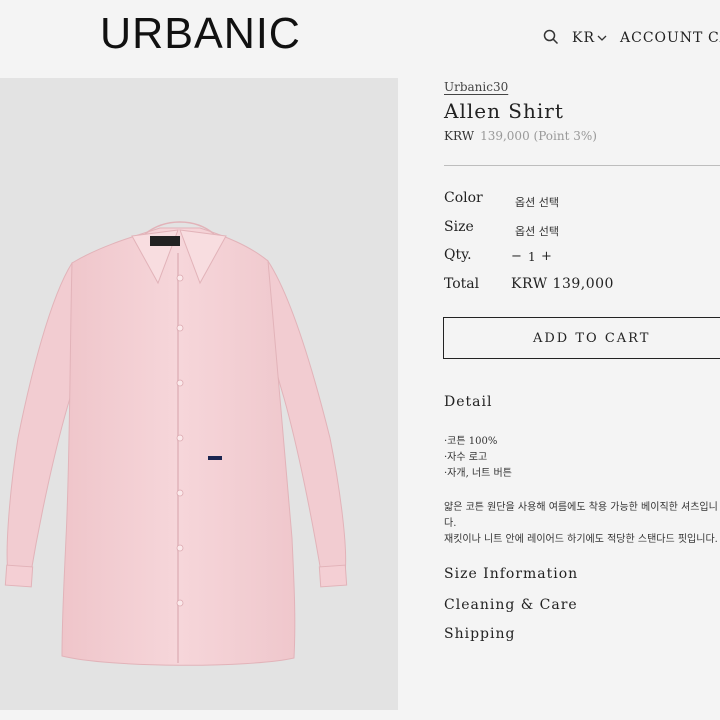 This screenshot has width=720, height=720. What do you see at coordinates (462, 284) in the screenshot?
I see `total-label: Total` at bounding box center [462, 284].